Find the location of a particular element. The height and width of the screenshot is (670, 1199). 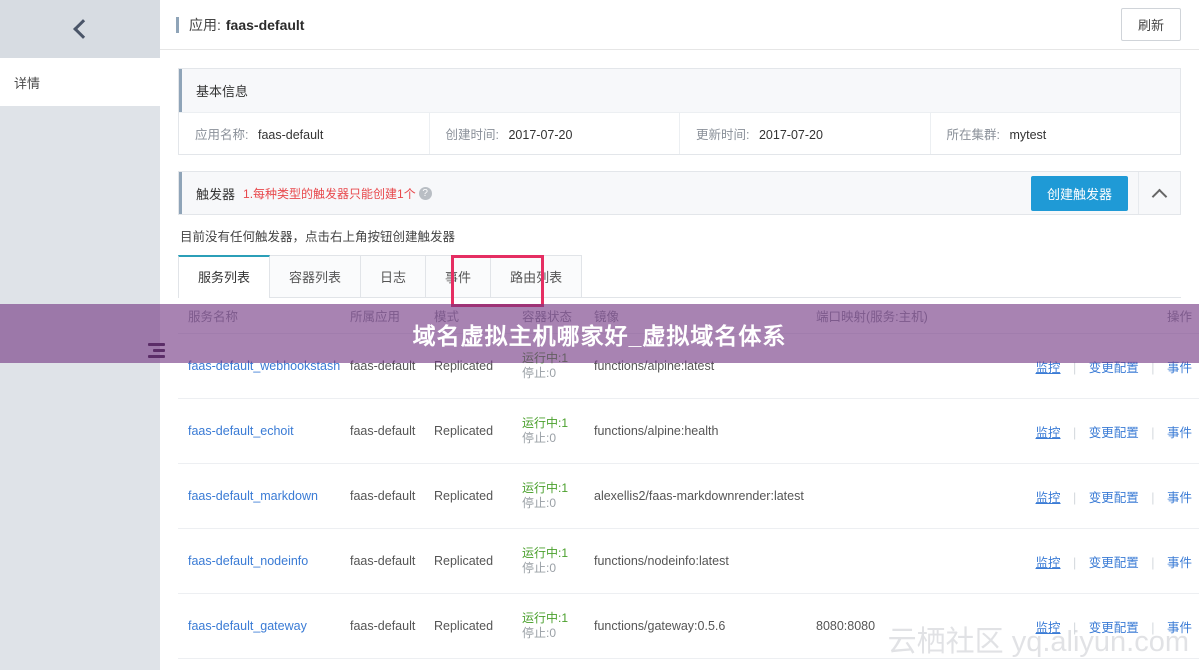

triggers-warning: 1.每种类型的触发器只能创建1个 is located at coordinates (329, 193).